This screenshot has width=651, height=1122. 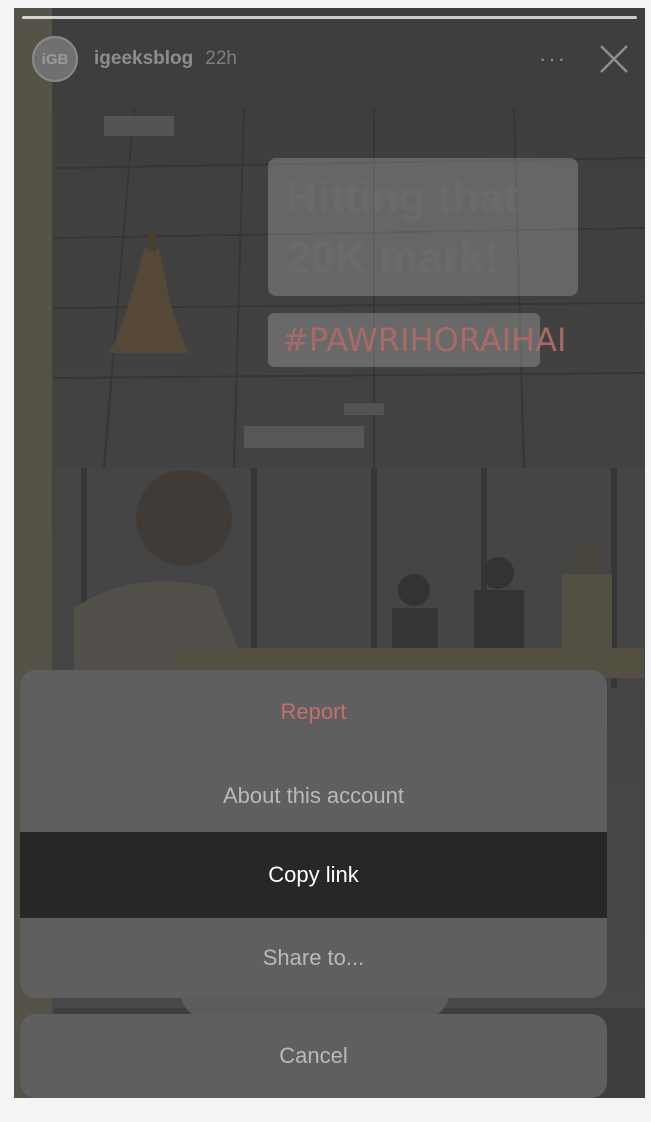 I want to click on story-header: iGB igeeksblog 22h ···, so click(x=331, y=59).